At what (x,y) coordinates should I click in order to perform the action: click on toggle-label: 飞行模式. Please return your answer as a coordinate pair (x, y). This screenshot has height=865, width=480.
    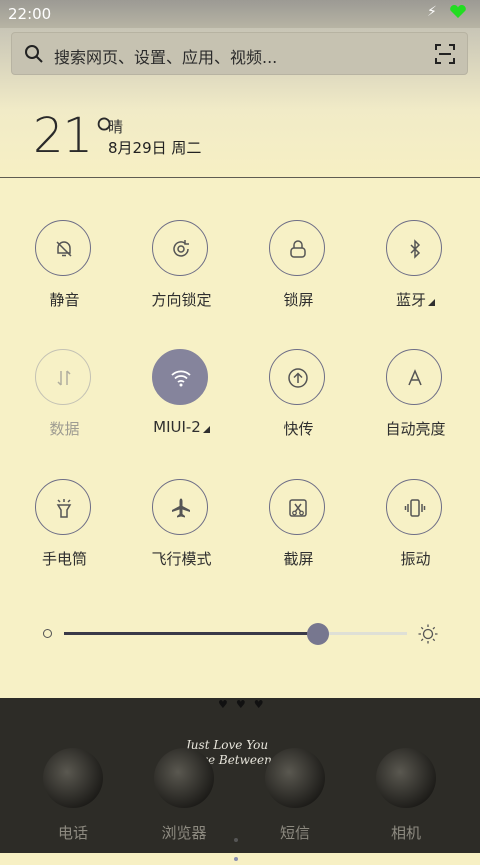
    Looking at the image, I should click on (181, 559).